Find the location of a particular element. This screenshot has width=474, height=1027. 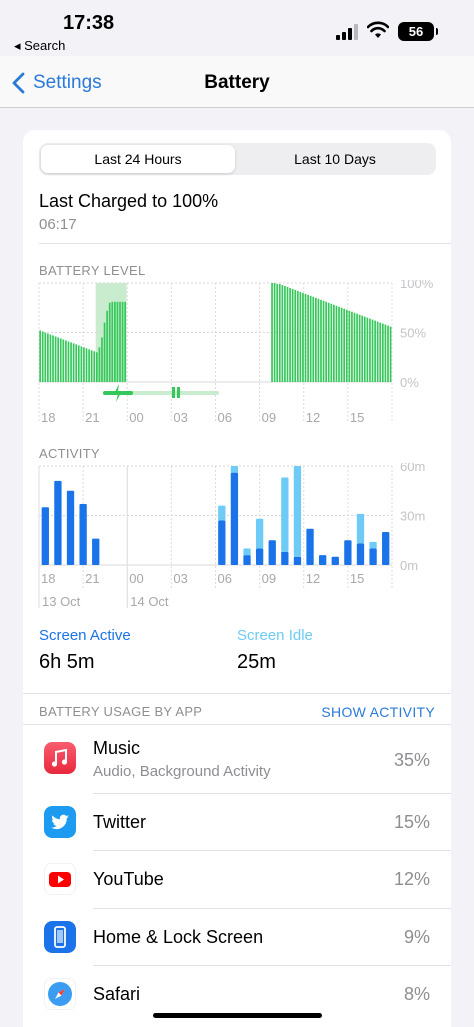

status-bar: 17:38 ◂ Search 56 is located at coordinates (237, 28).